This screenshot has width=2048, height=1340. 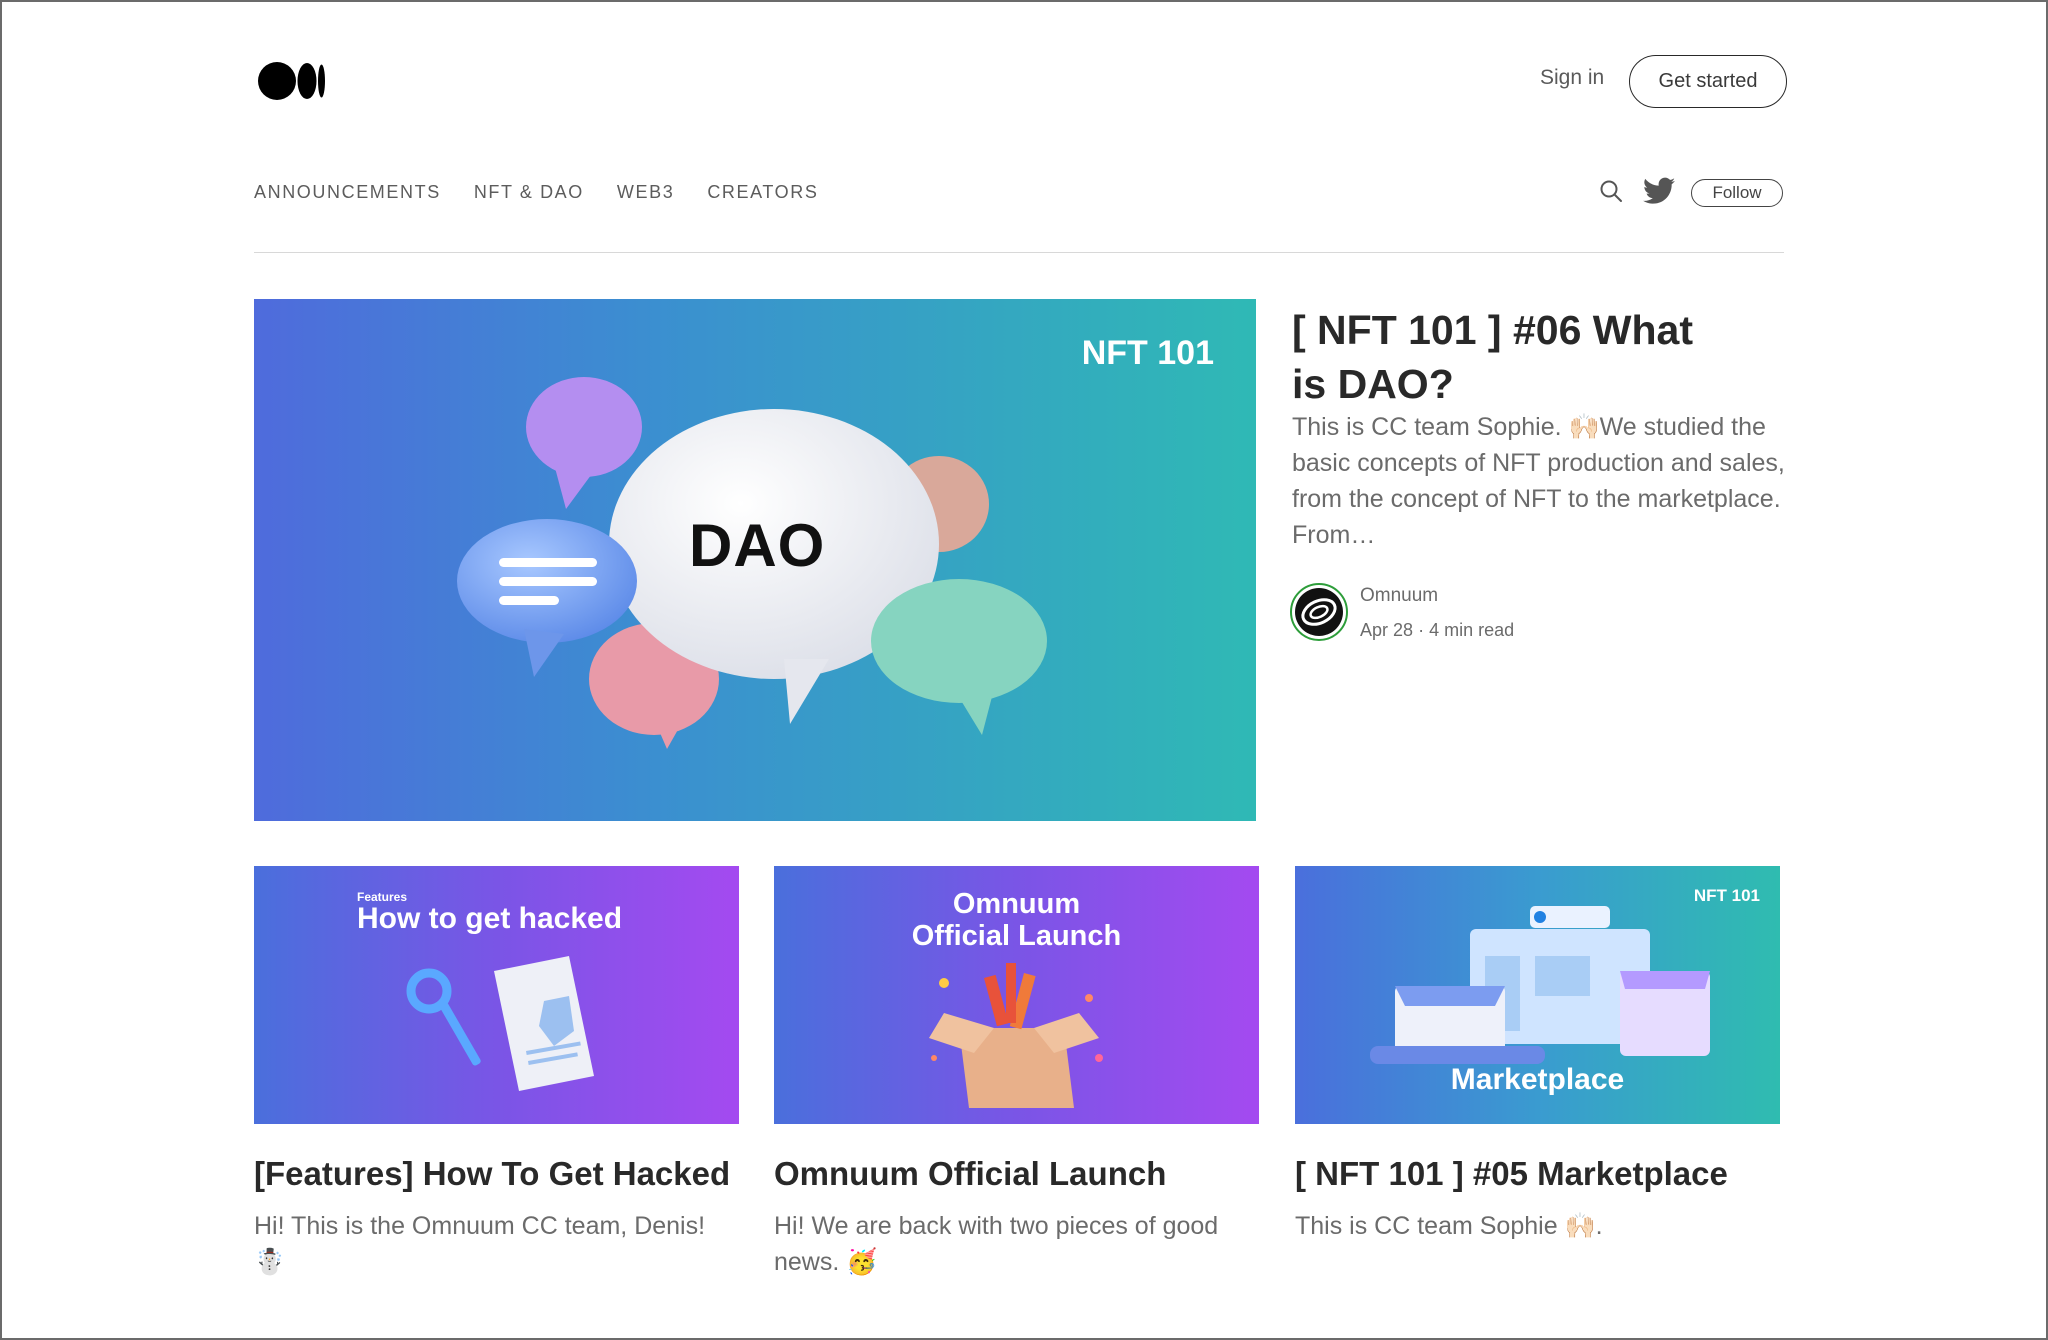 What do you see at coordinates (1502, 357) in the screenshot?
I see `hero-title: [ NFT 101 ] #06 What is DAO?` at bounding box center [1502, 357].